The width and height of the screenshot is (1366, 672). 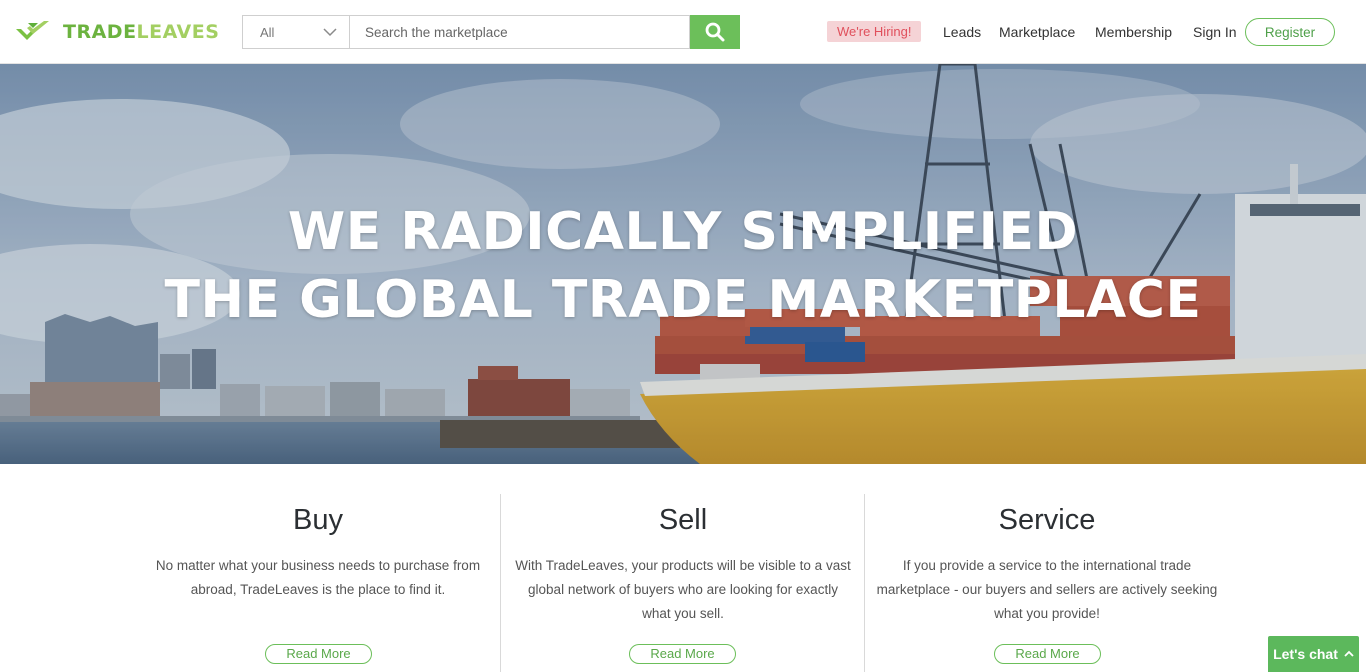 What do you see at coordinates (682, 654) in the screenshot?
I see `sell-read-more-button: Read More` at bounding box center [682, 654].